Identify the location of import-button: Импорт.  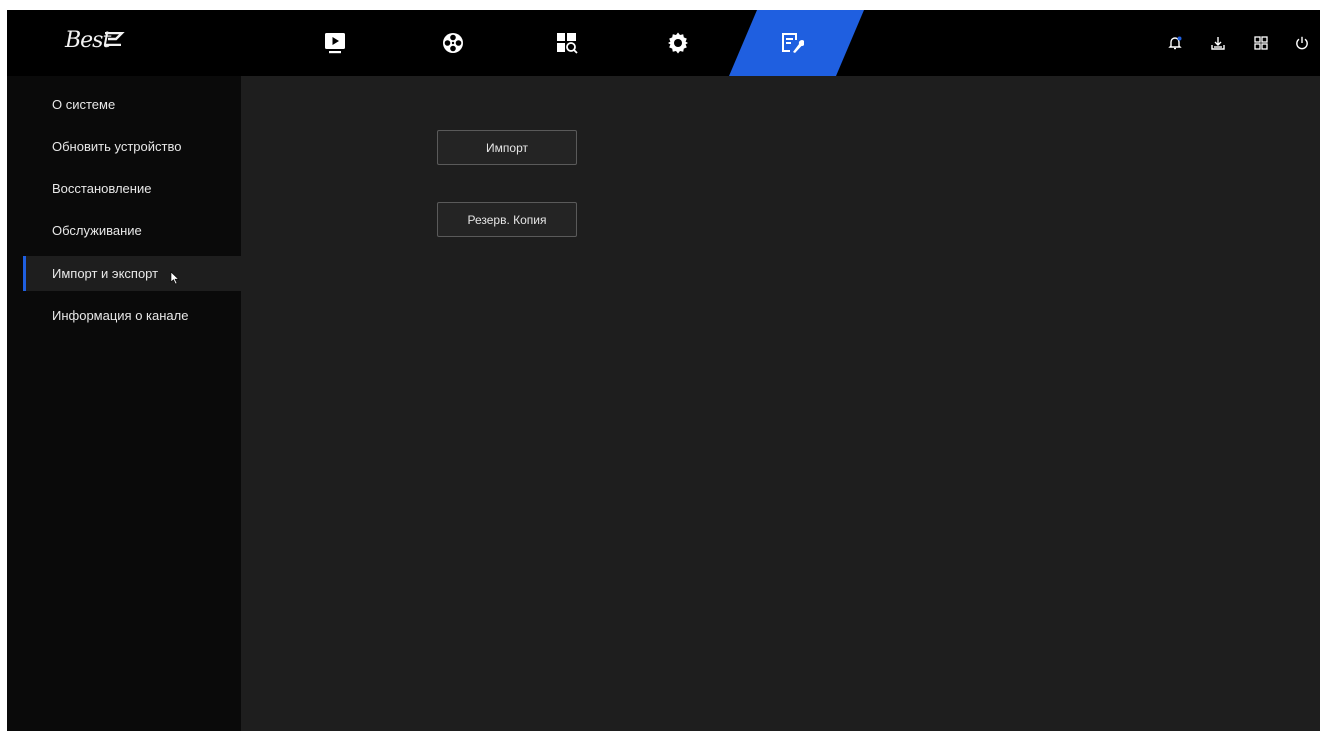
(507, 147).